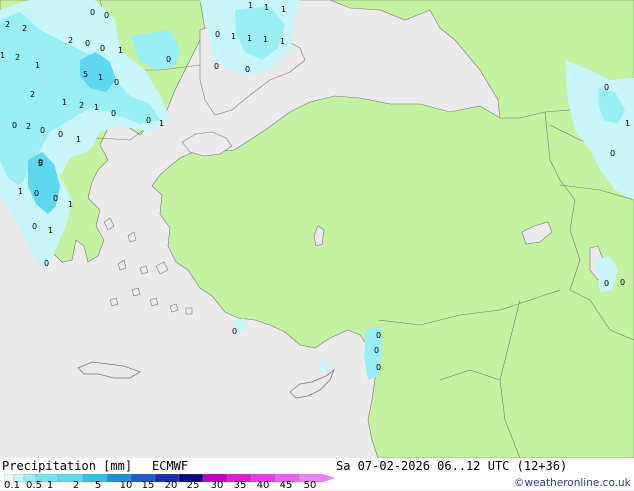 Image resolution: width=634 pixels, height=491 pixels. What do you see at coordinates (170, 466) in the screenshot?
I see `model-name: ECMWF` at bounding box center [170, 466].